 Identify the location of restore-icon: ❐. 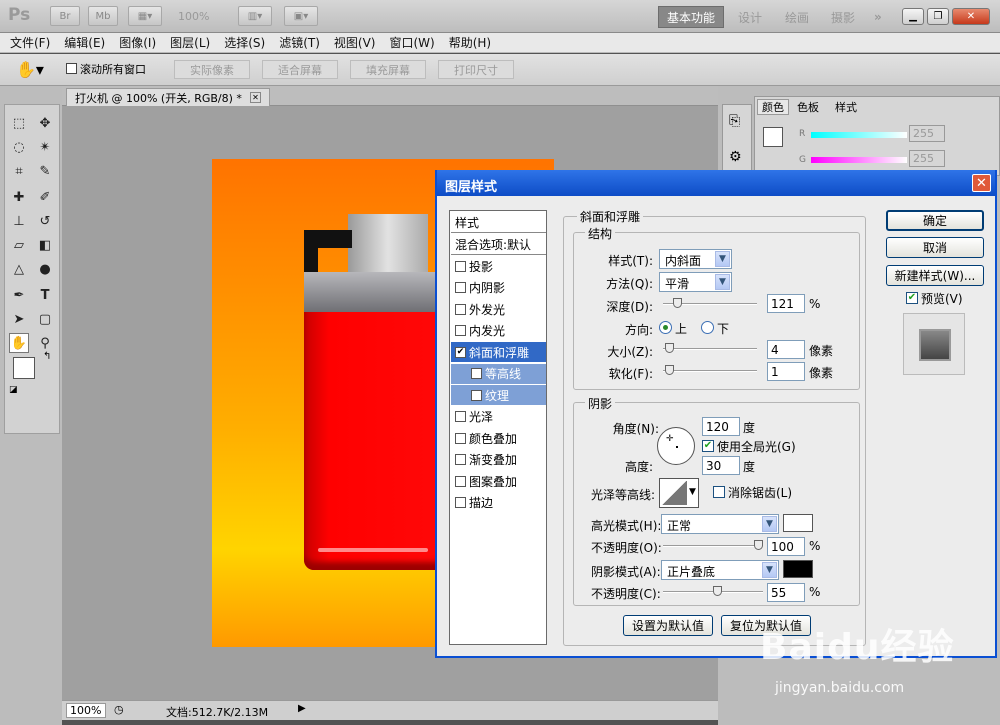
(938, 16).